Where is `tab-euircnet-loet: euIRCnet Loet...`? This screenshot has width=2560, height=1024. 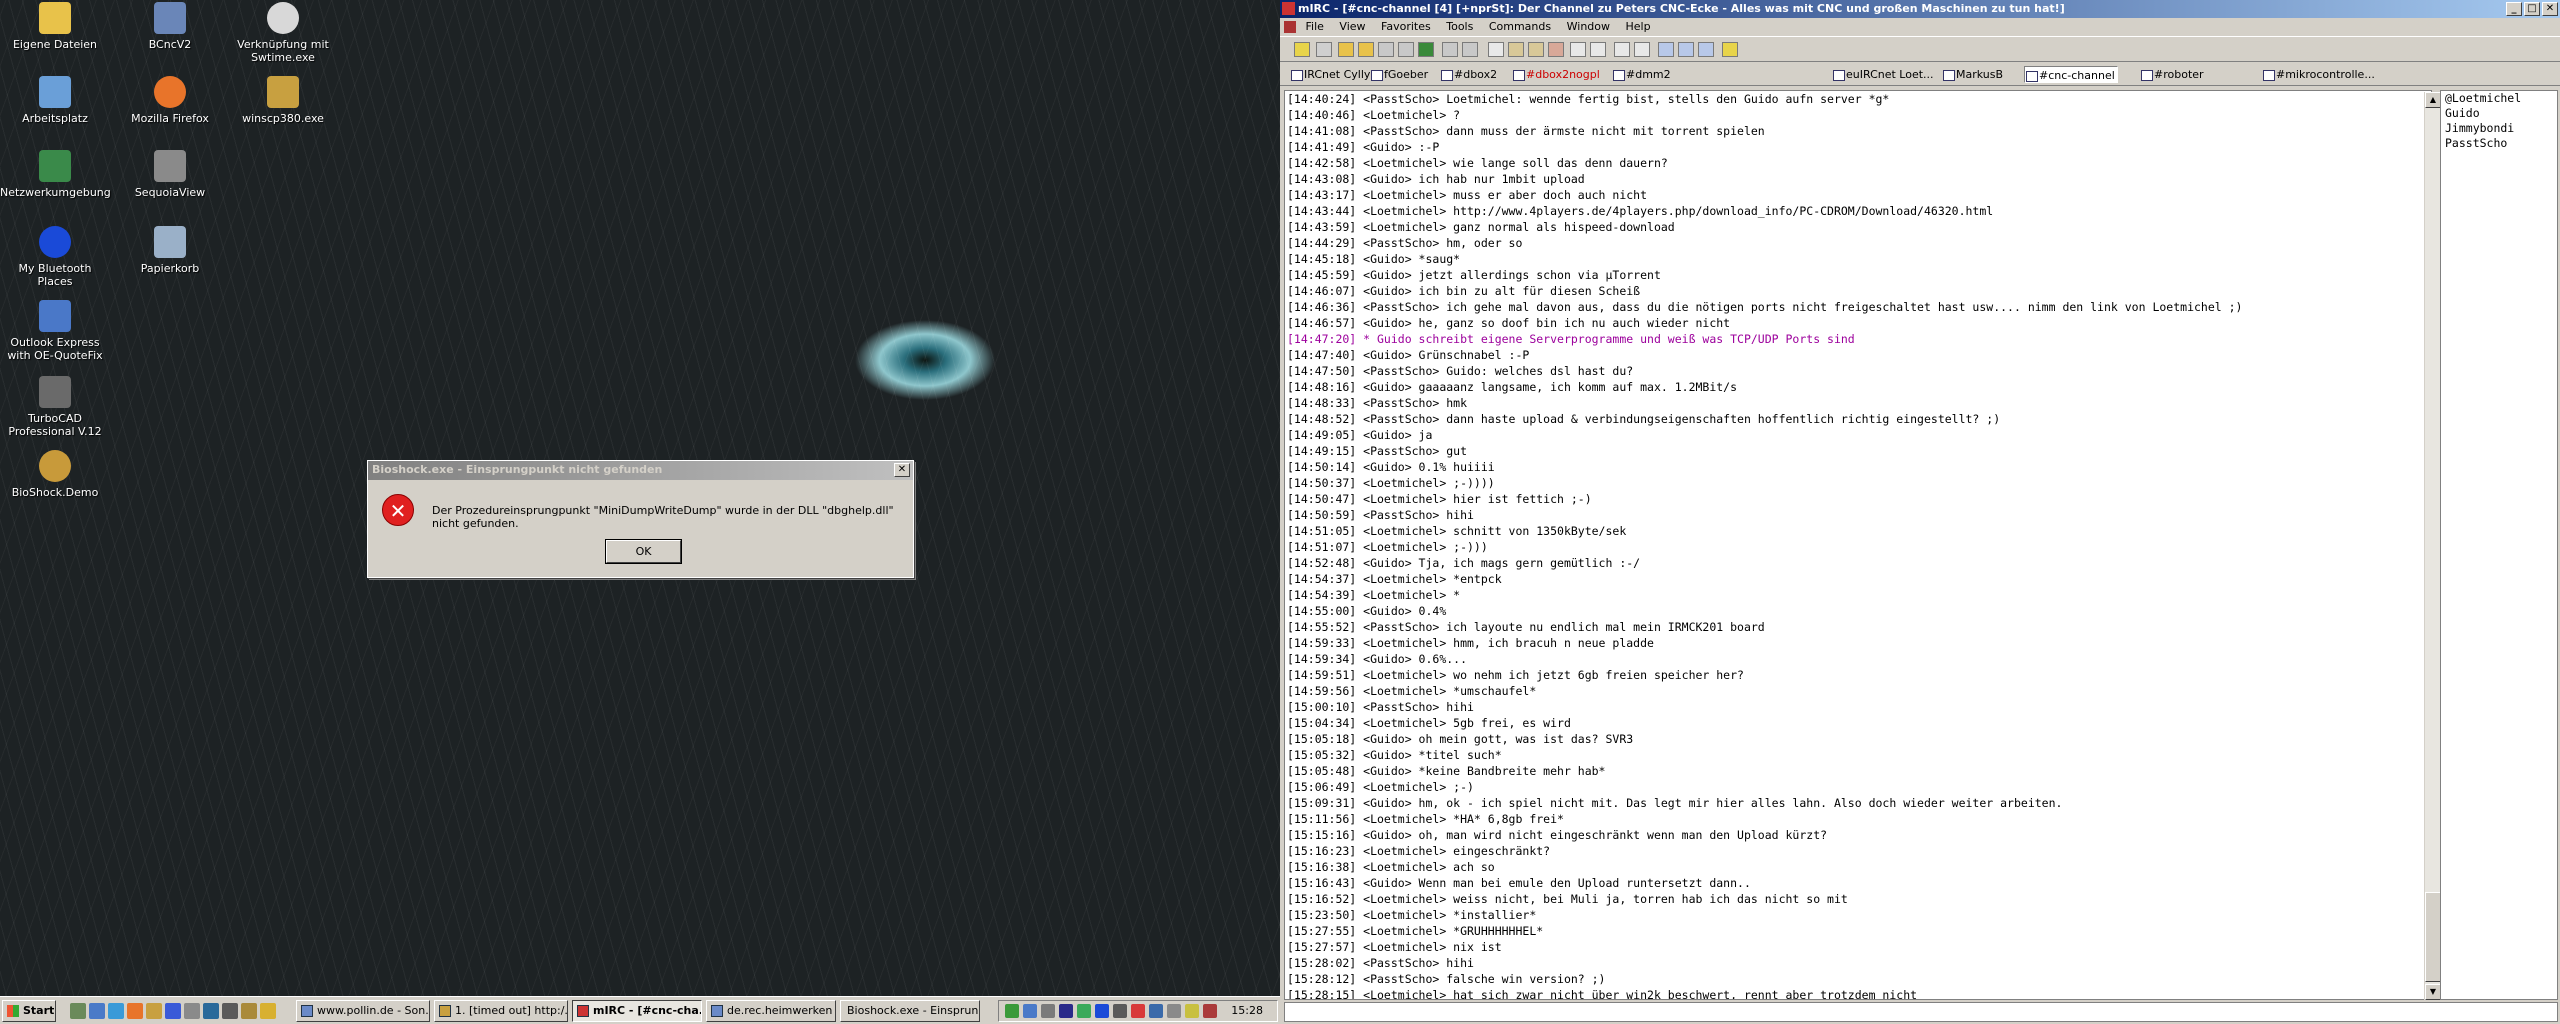
tab-euircnet-loet: euIRCnet Loet... is located at coordinates (1883, 74).